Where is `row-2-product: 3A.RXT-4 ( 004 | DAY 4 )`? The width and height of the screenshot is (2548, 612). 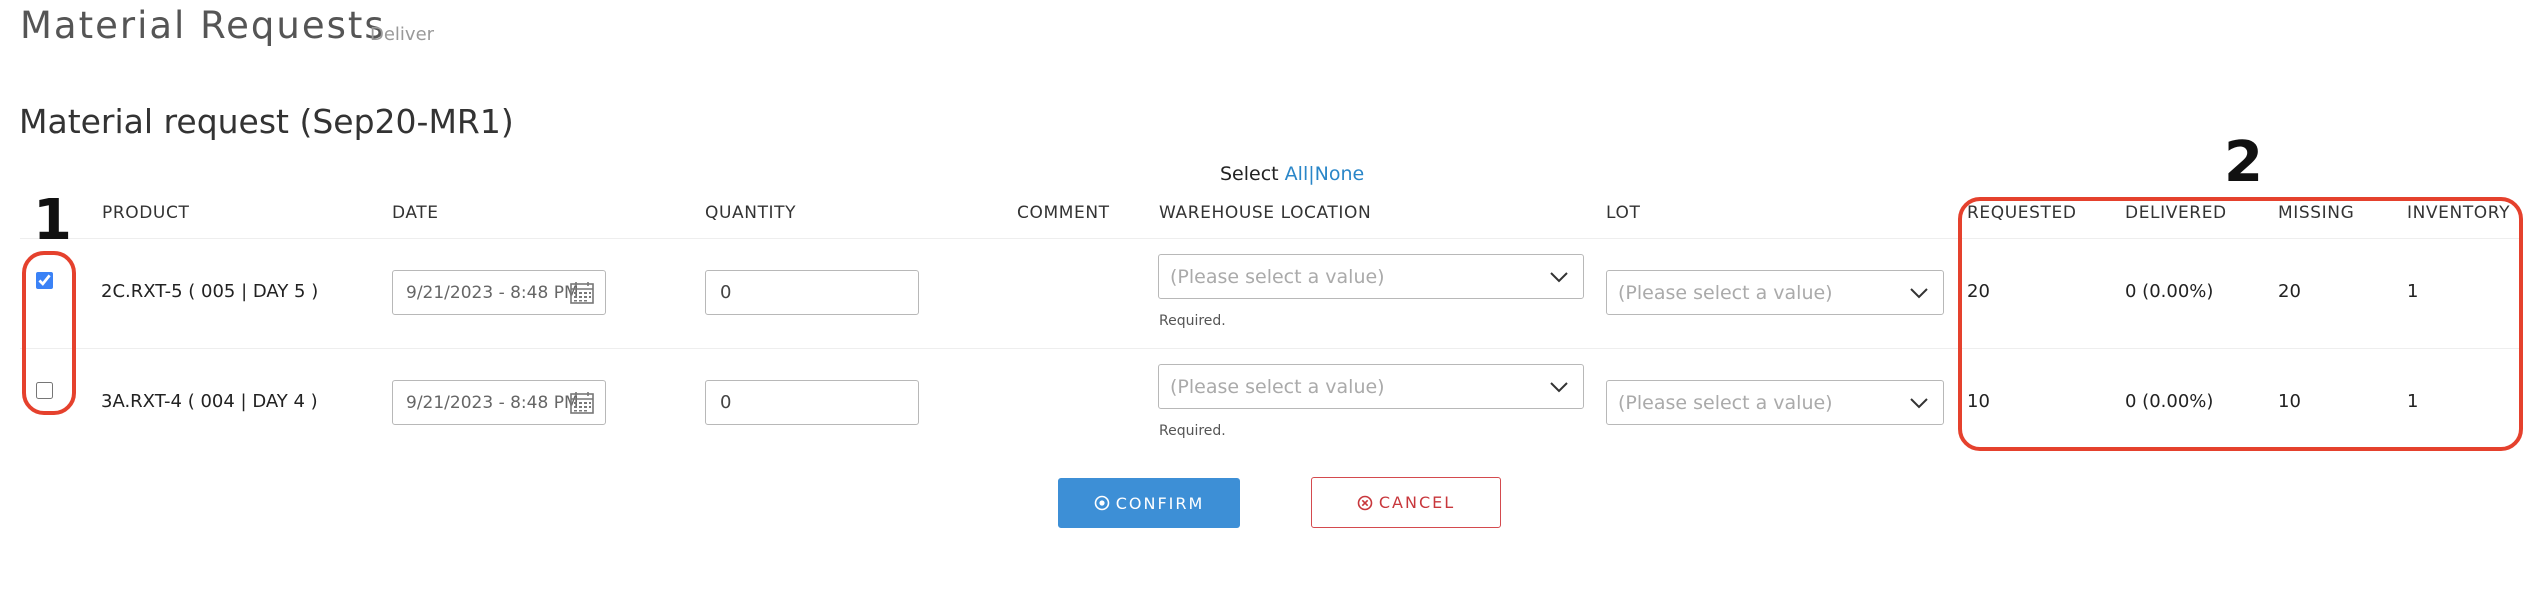 row-2-product: 3A.RXT-4 ( 004 | DAY 4 ) is located at coordinates (209, 401).